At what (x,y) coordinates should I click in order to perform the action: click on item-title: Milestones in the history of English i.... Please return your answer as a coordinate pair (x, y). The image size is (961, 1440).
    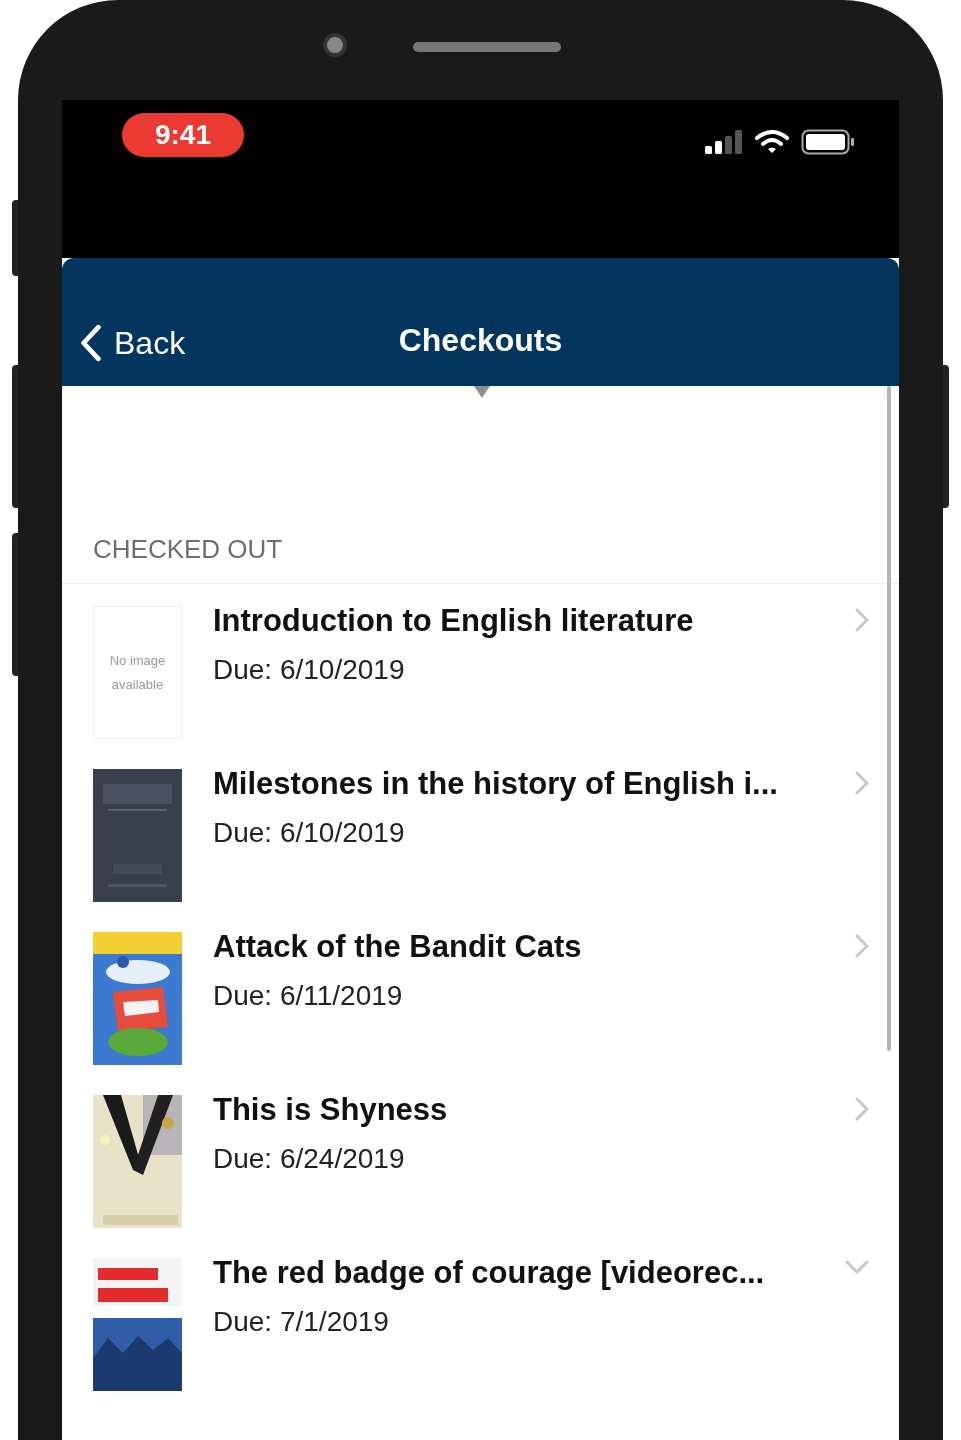
    Looking at the image, I should click on (496, 784).